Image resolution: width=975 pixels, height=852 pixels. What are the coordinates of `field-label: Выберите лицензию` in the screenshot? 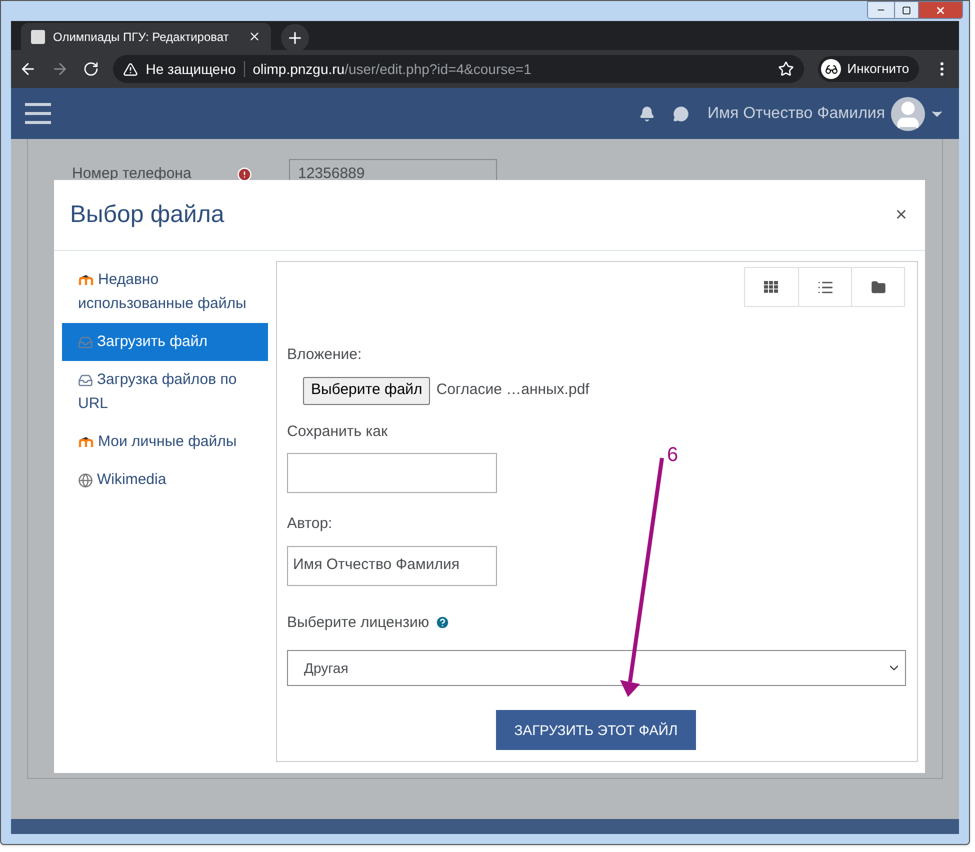 It's located at (358, 622).